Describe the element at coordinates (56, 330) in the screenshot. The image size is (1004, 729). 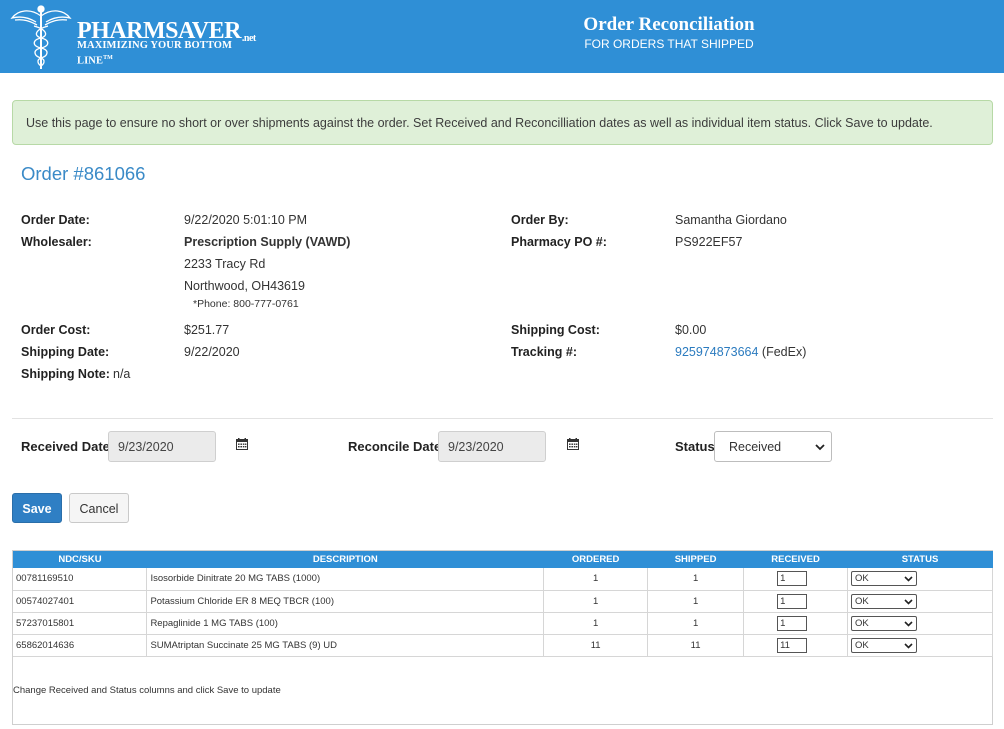
I see `order-cost-label: Order Cost:` at that location.